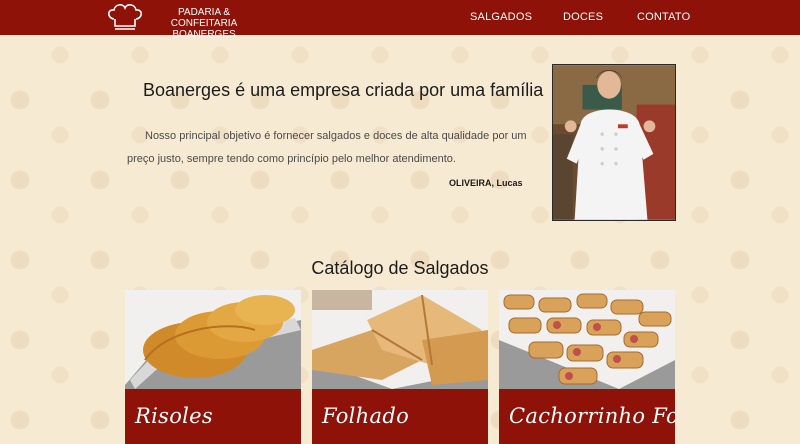  I want to click on chef-photo, so click(614, 142).